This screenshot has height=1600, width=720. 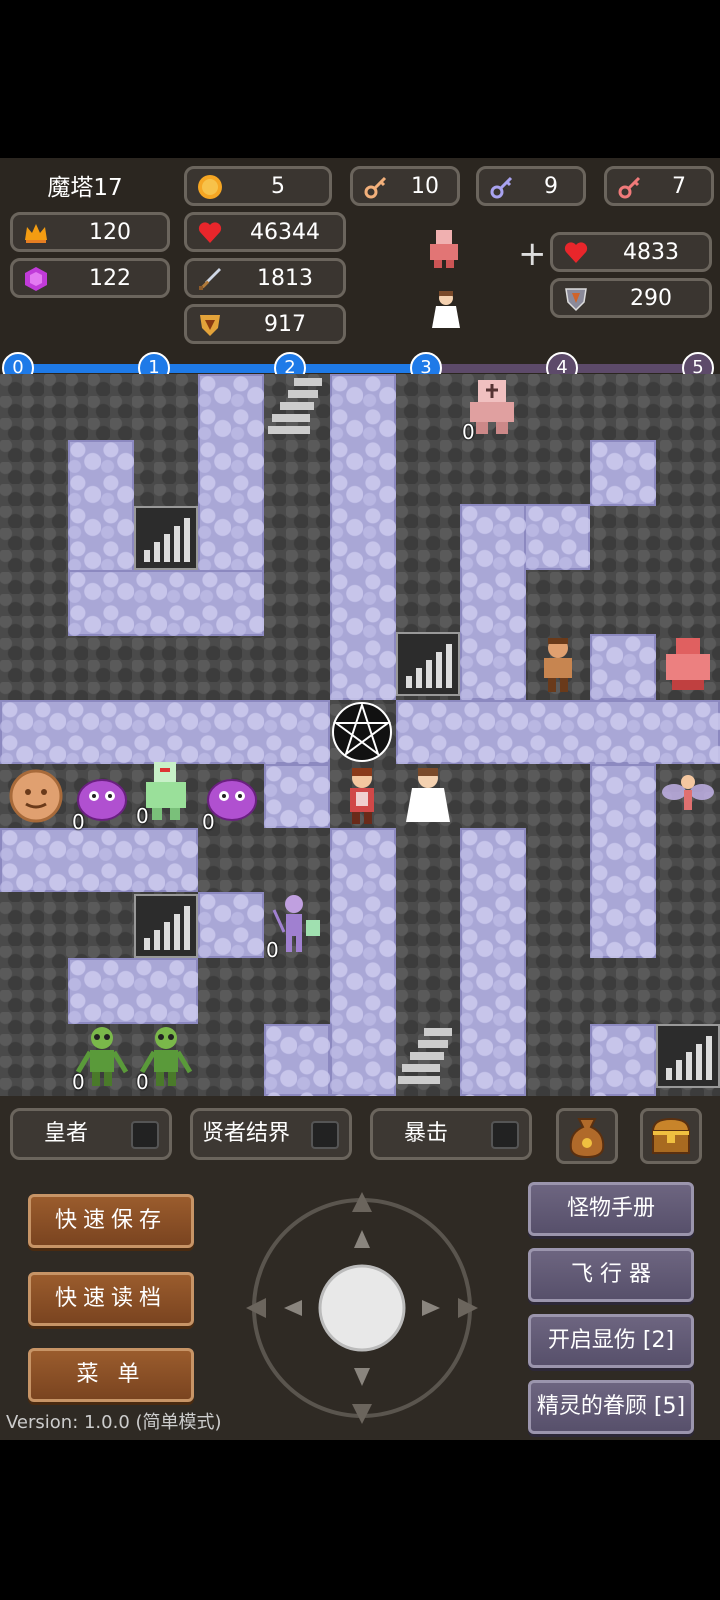 I want to click on red-key-stat: 7, so click(x=659, y=186).